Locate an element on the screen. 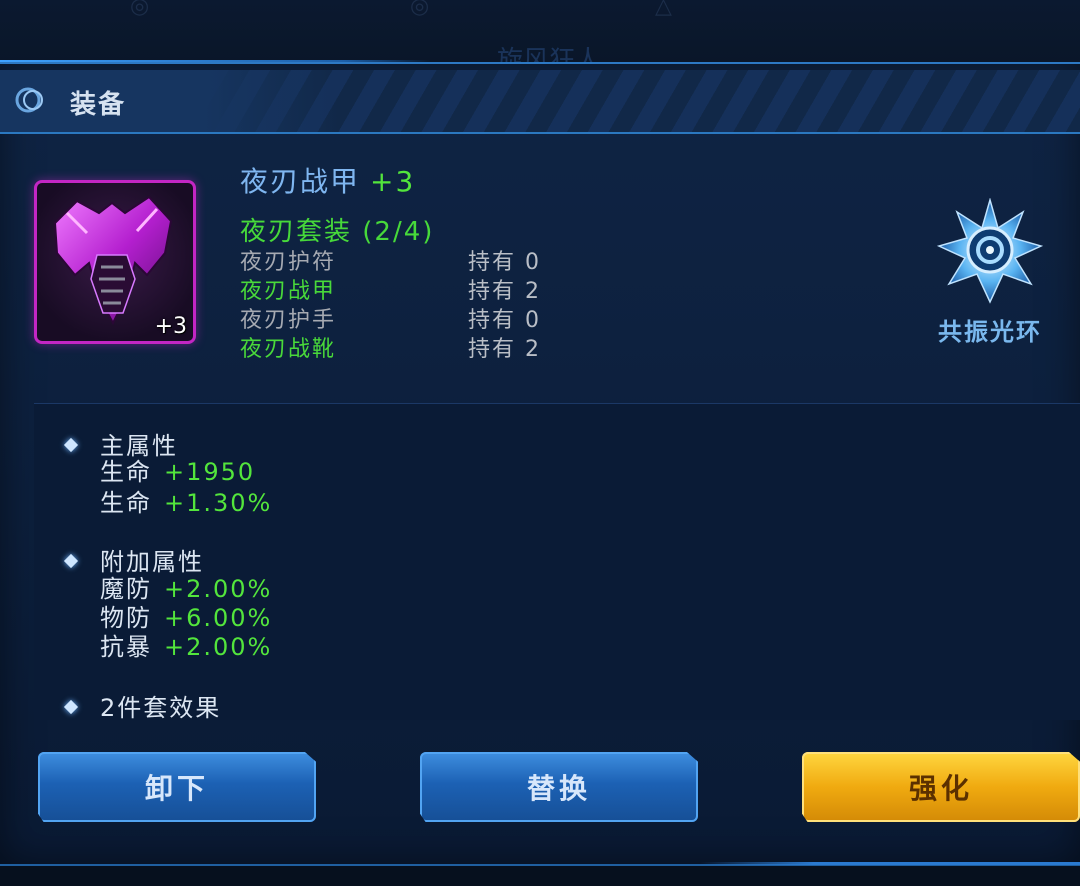  item-icon-frame: +3 is located at coordinates (115, 262).